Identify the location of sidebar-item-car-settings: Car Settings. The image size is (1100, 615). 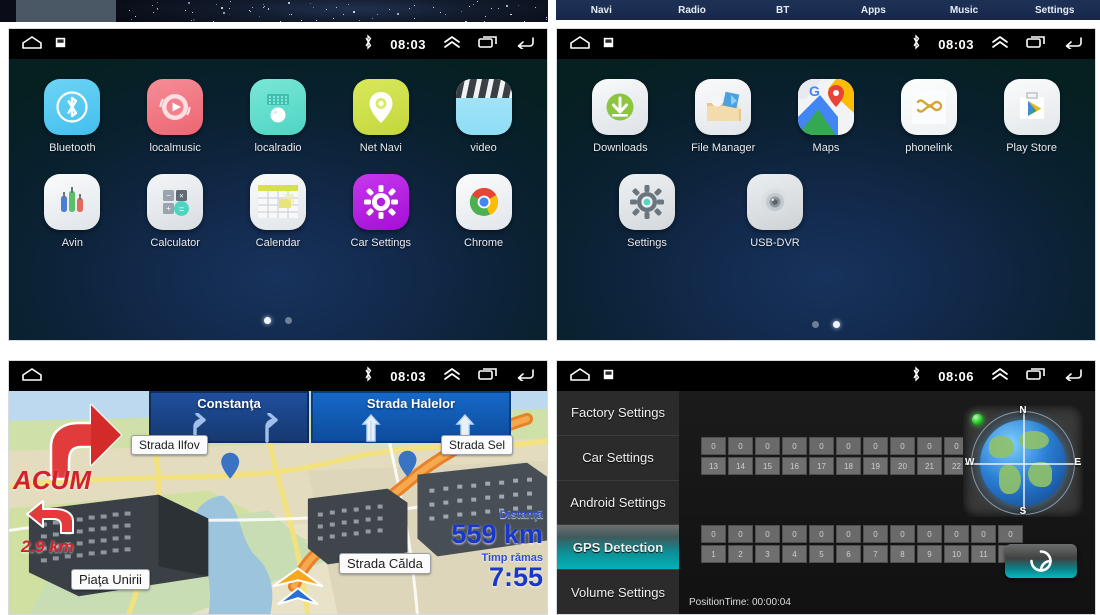
(618, 458).